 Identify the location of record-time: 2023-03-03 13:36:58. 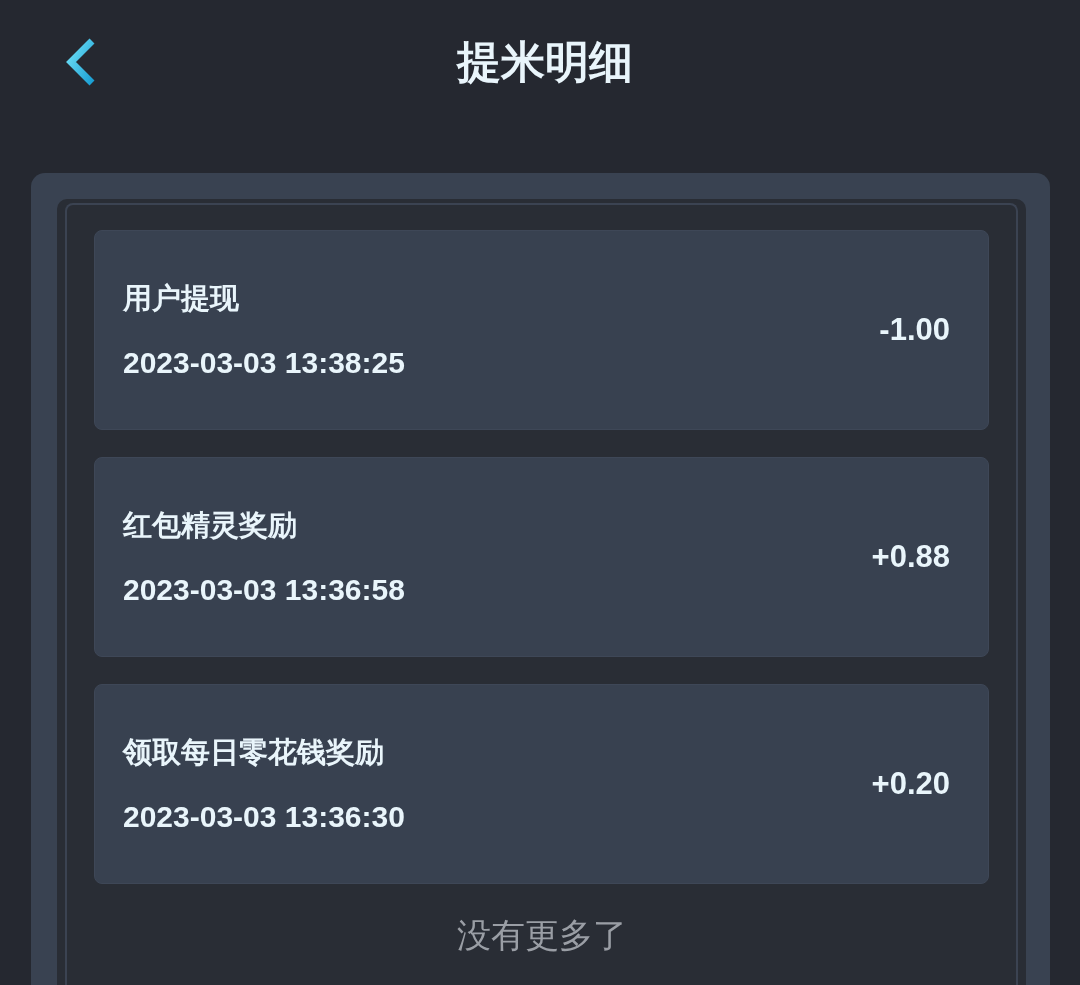
(264, 589).